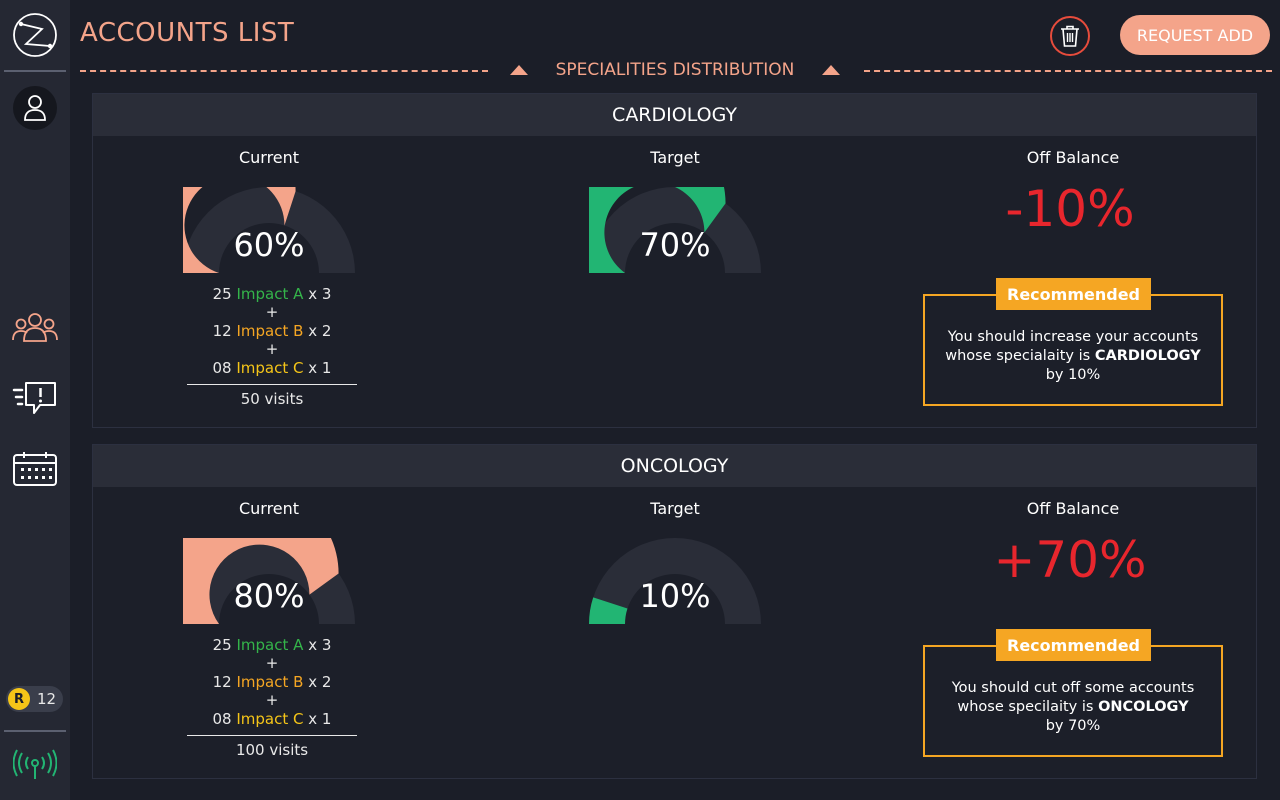 The image size is (1280, 800). I want to click on section-divider-right, so click(1068, 71).